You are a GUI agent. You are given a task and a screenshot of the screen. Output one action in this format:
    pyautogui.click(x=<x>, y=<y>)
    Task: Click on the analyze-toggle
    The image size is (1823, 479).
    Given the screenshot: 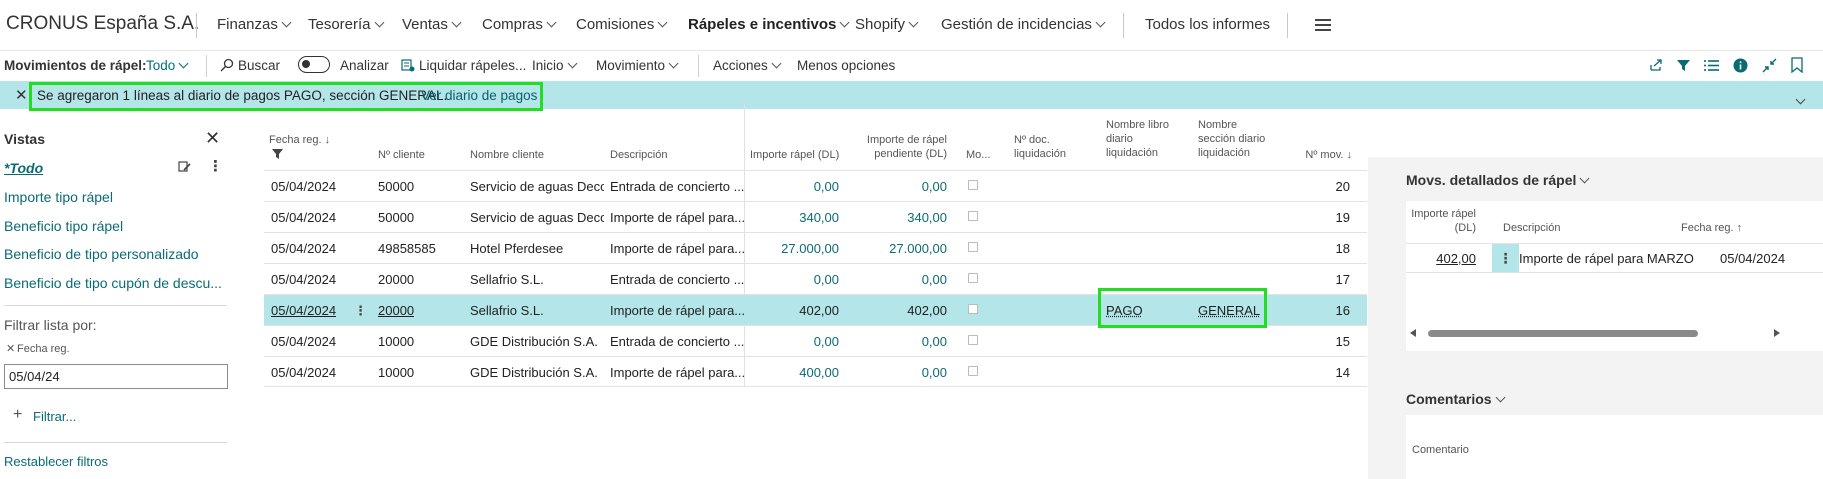 What is the action you would take?
    pyautogui.click(x=314, y=64)
    